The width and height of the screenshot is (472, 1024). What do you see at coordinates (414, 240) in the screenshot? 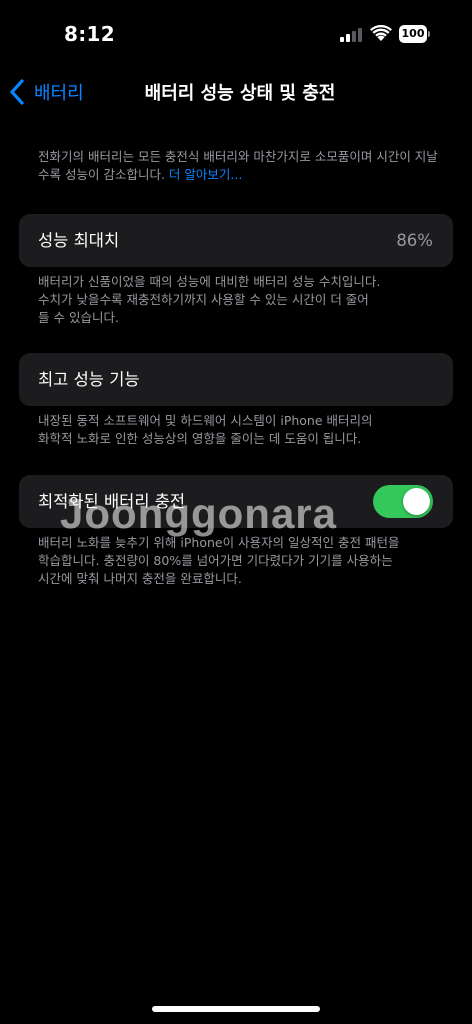
I see `maximum-capacity-value: 86%` at bounding box center [414, 240].